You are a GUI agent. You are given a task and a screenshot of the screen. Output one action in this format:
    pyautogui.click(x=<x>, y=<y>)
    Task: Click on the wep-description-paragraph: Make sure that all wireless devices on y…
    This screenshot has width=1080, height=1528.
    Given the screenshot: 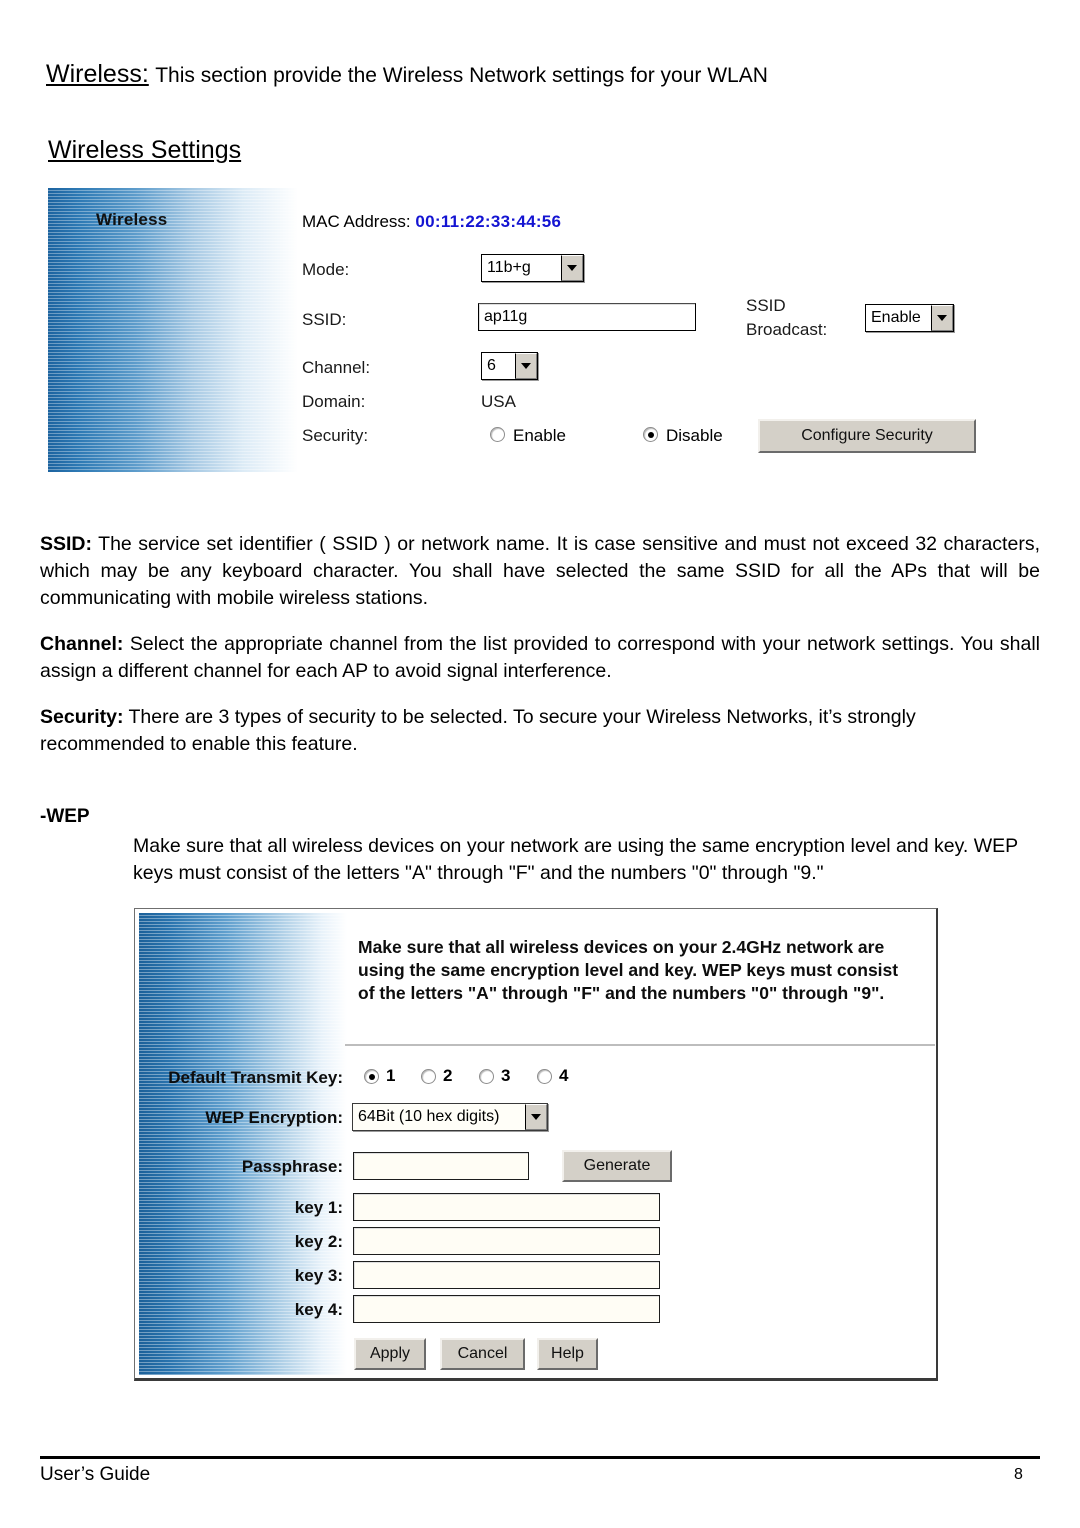 What is the action you would take?
    pyautogui.click(x=575, y=859)
    